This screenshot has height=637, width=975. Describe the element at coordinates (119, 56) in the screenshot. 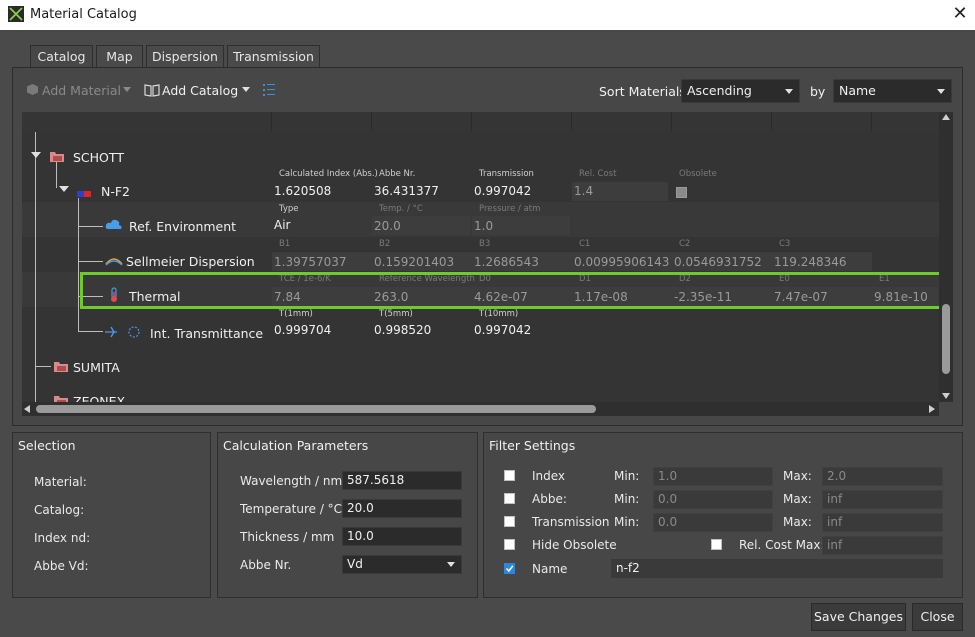

I see `tab-map: Map` at that location.